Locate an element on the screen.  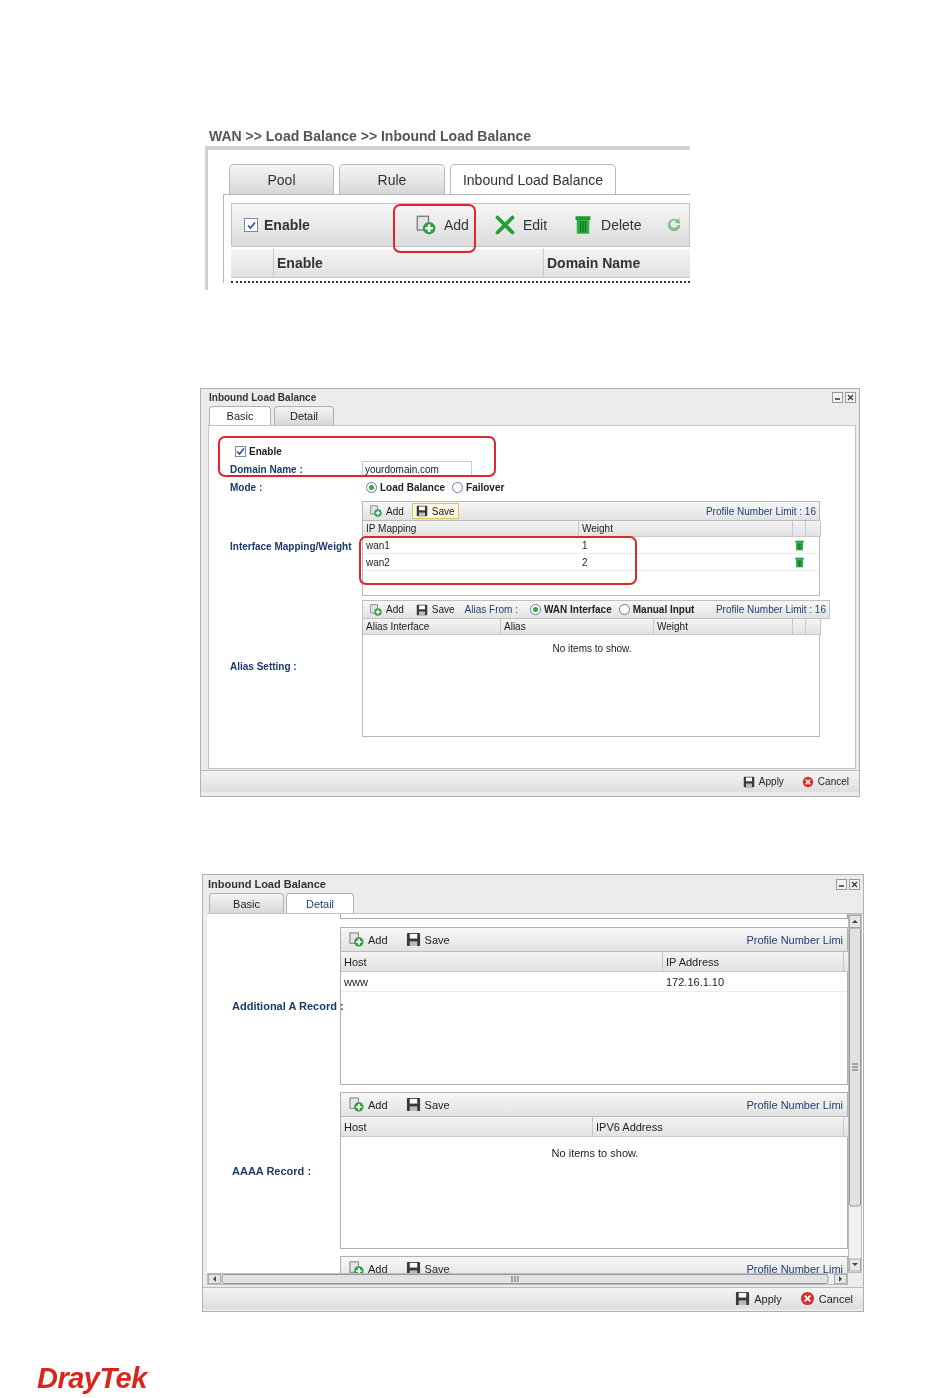
breadcrumb: WAN >> Load Balance >> Inbound Load Balance is located at coordinates (370, 136).